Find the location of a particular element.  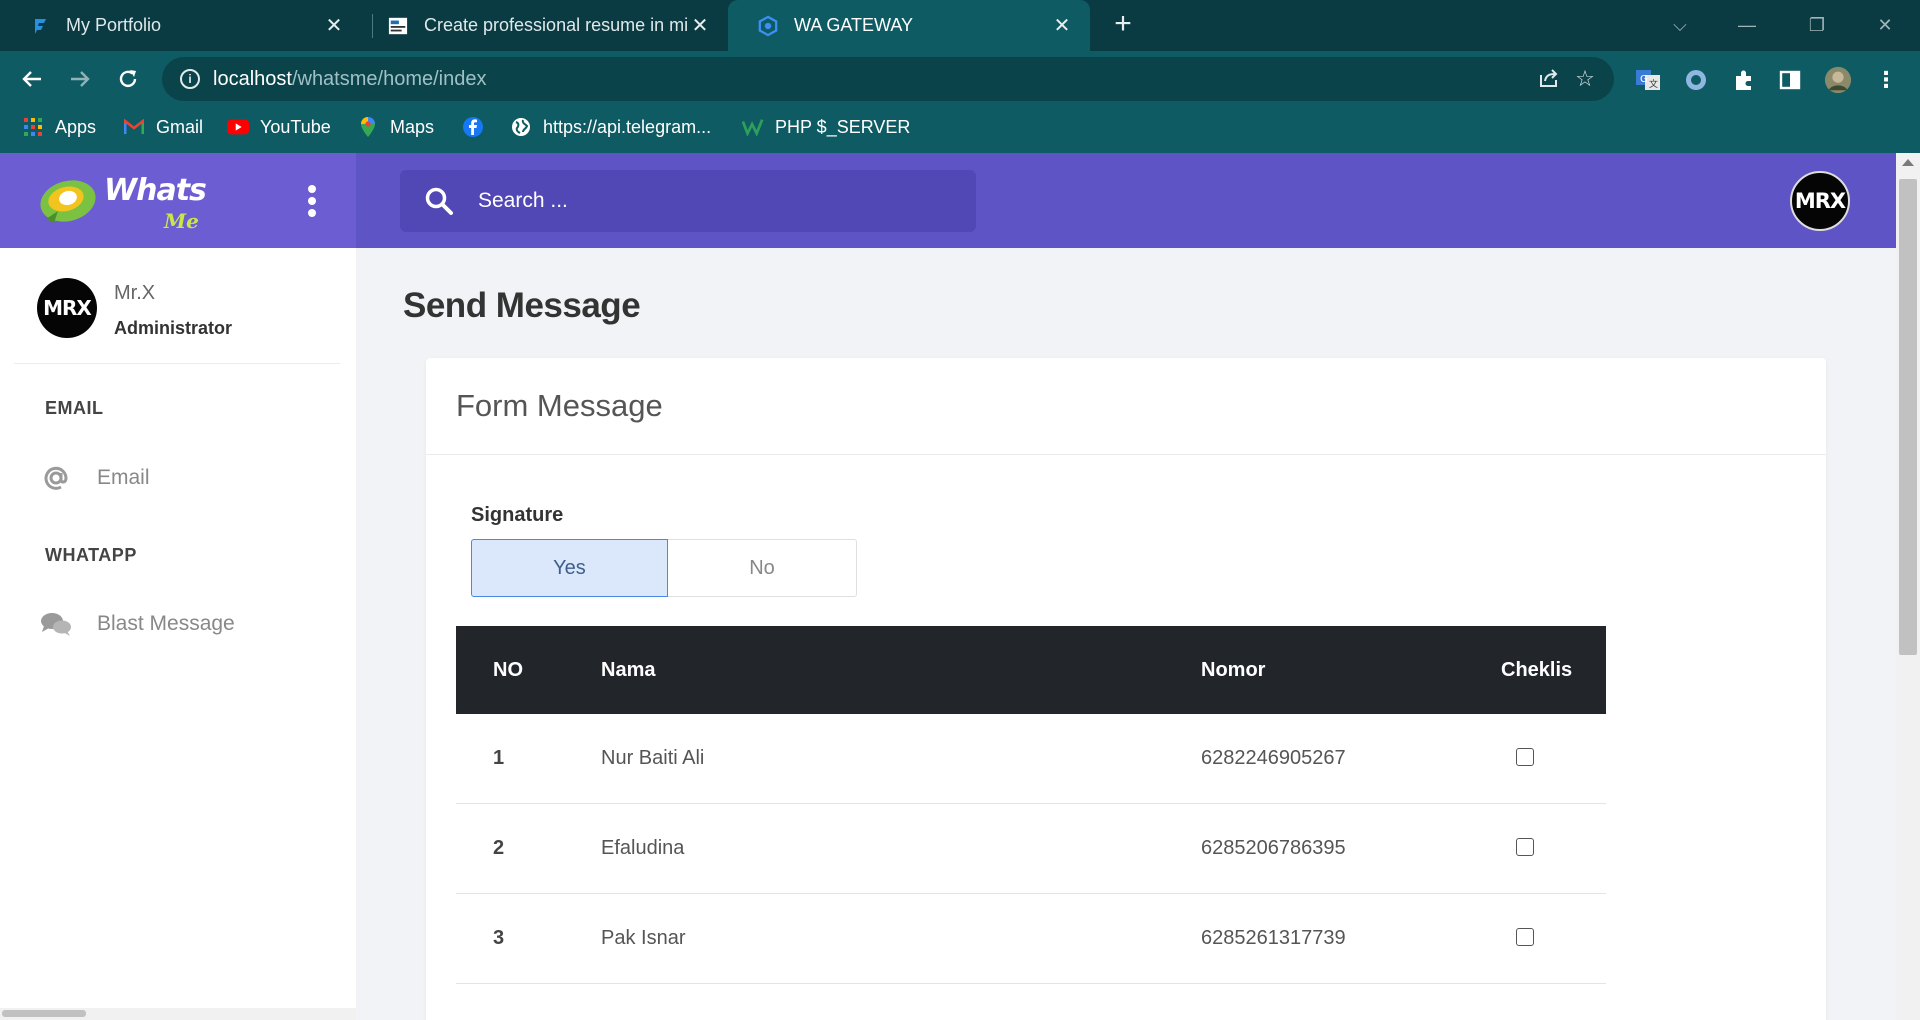

browser-tab-resume: Create professional resume in mi ✕ is located at coordinates (543, 25).